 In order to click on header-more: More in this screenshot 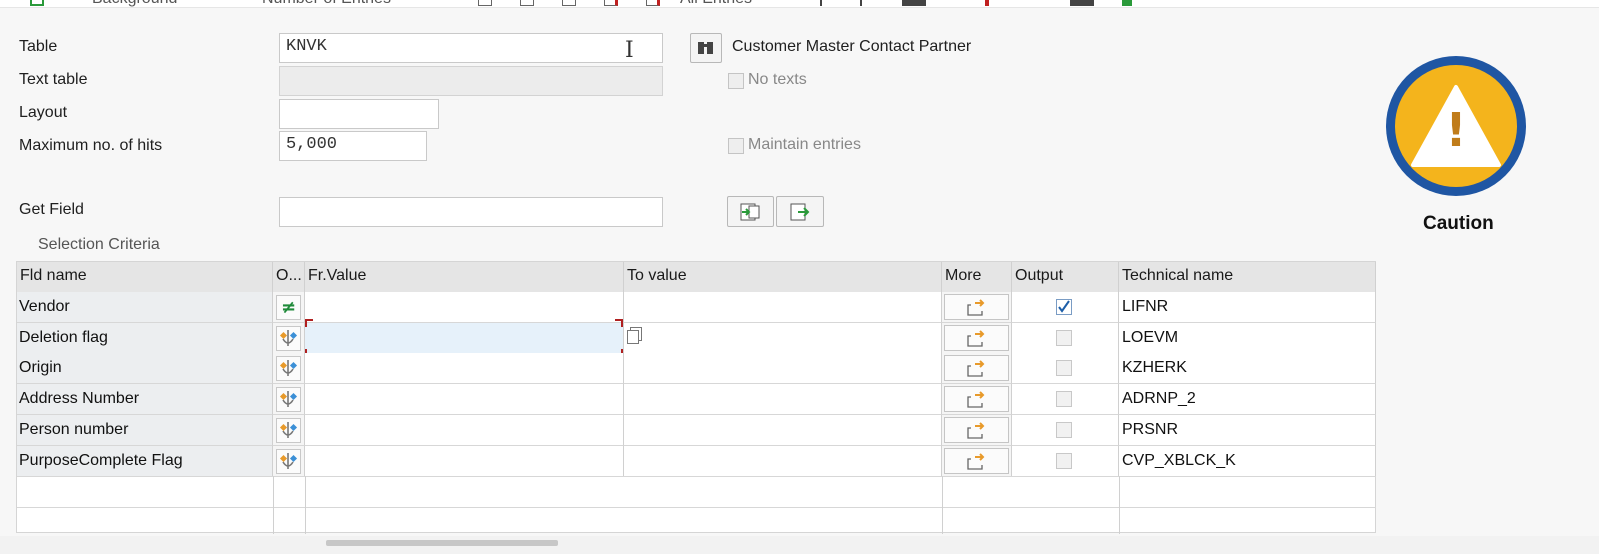, I will do `click(977, 277)`.